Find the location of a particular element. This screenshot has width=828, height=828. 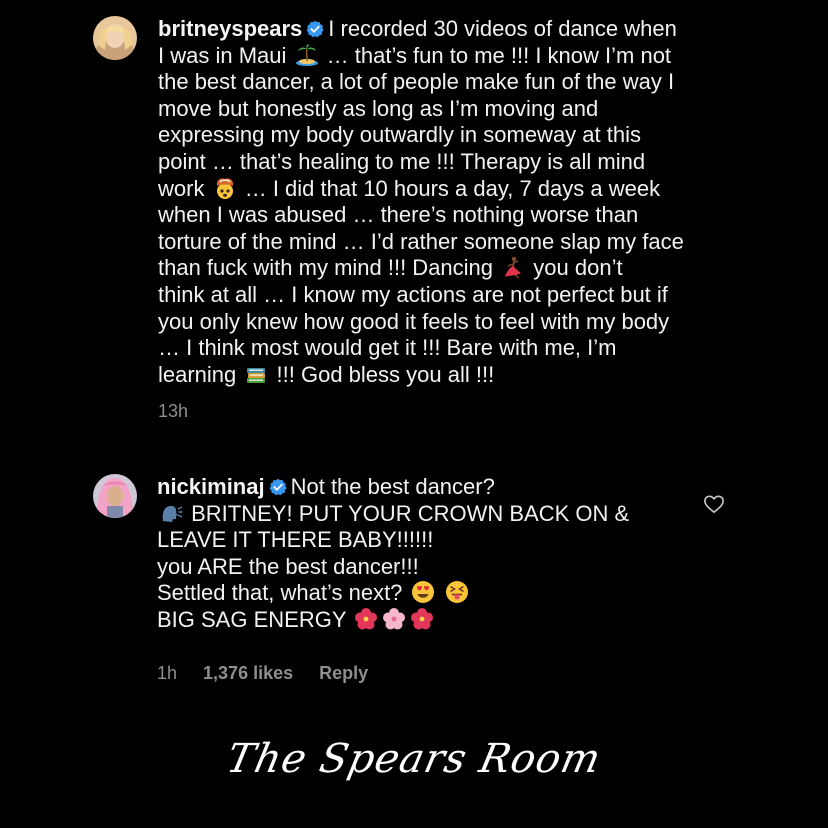

desert-island-emoji-icon is located at coordinates (306, 55).